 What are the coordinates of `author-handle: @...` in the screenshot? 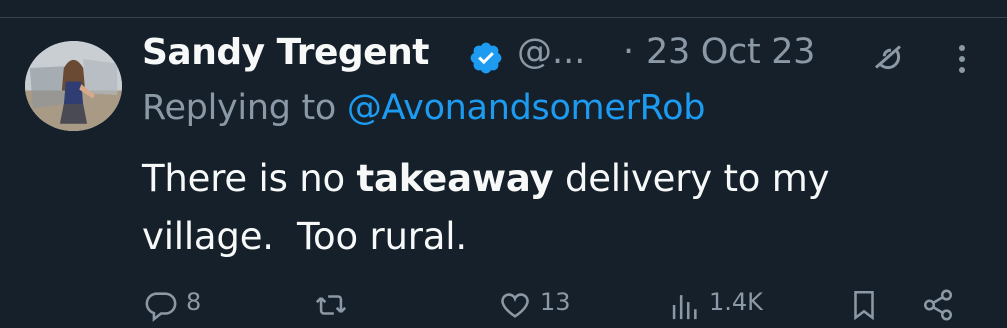 It's located at (551, 52).